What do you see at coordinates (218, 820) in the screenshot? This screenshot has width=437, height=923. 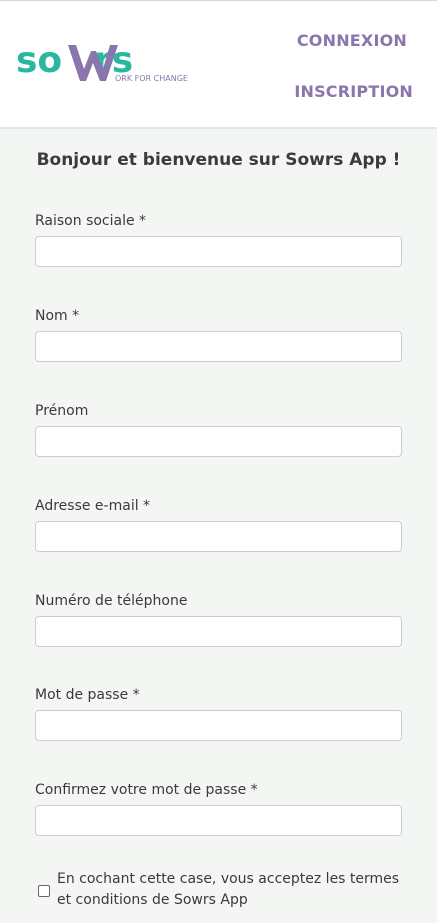 I see `confirm-password-input` at bounding box center [218, 820].